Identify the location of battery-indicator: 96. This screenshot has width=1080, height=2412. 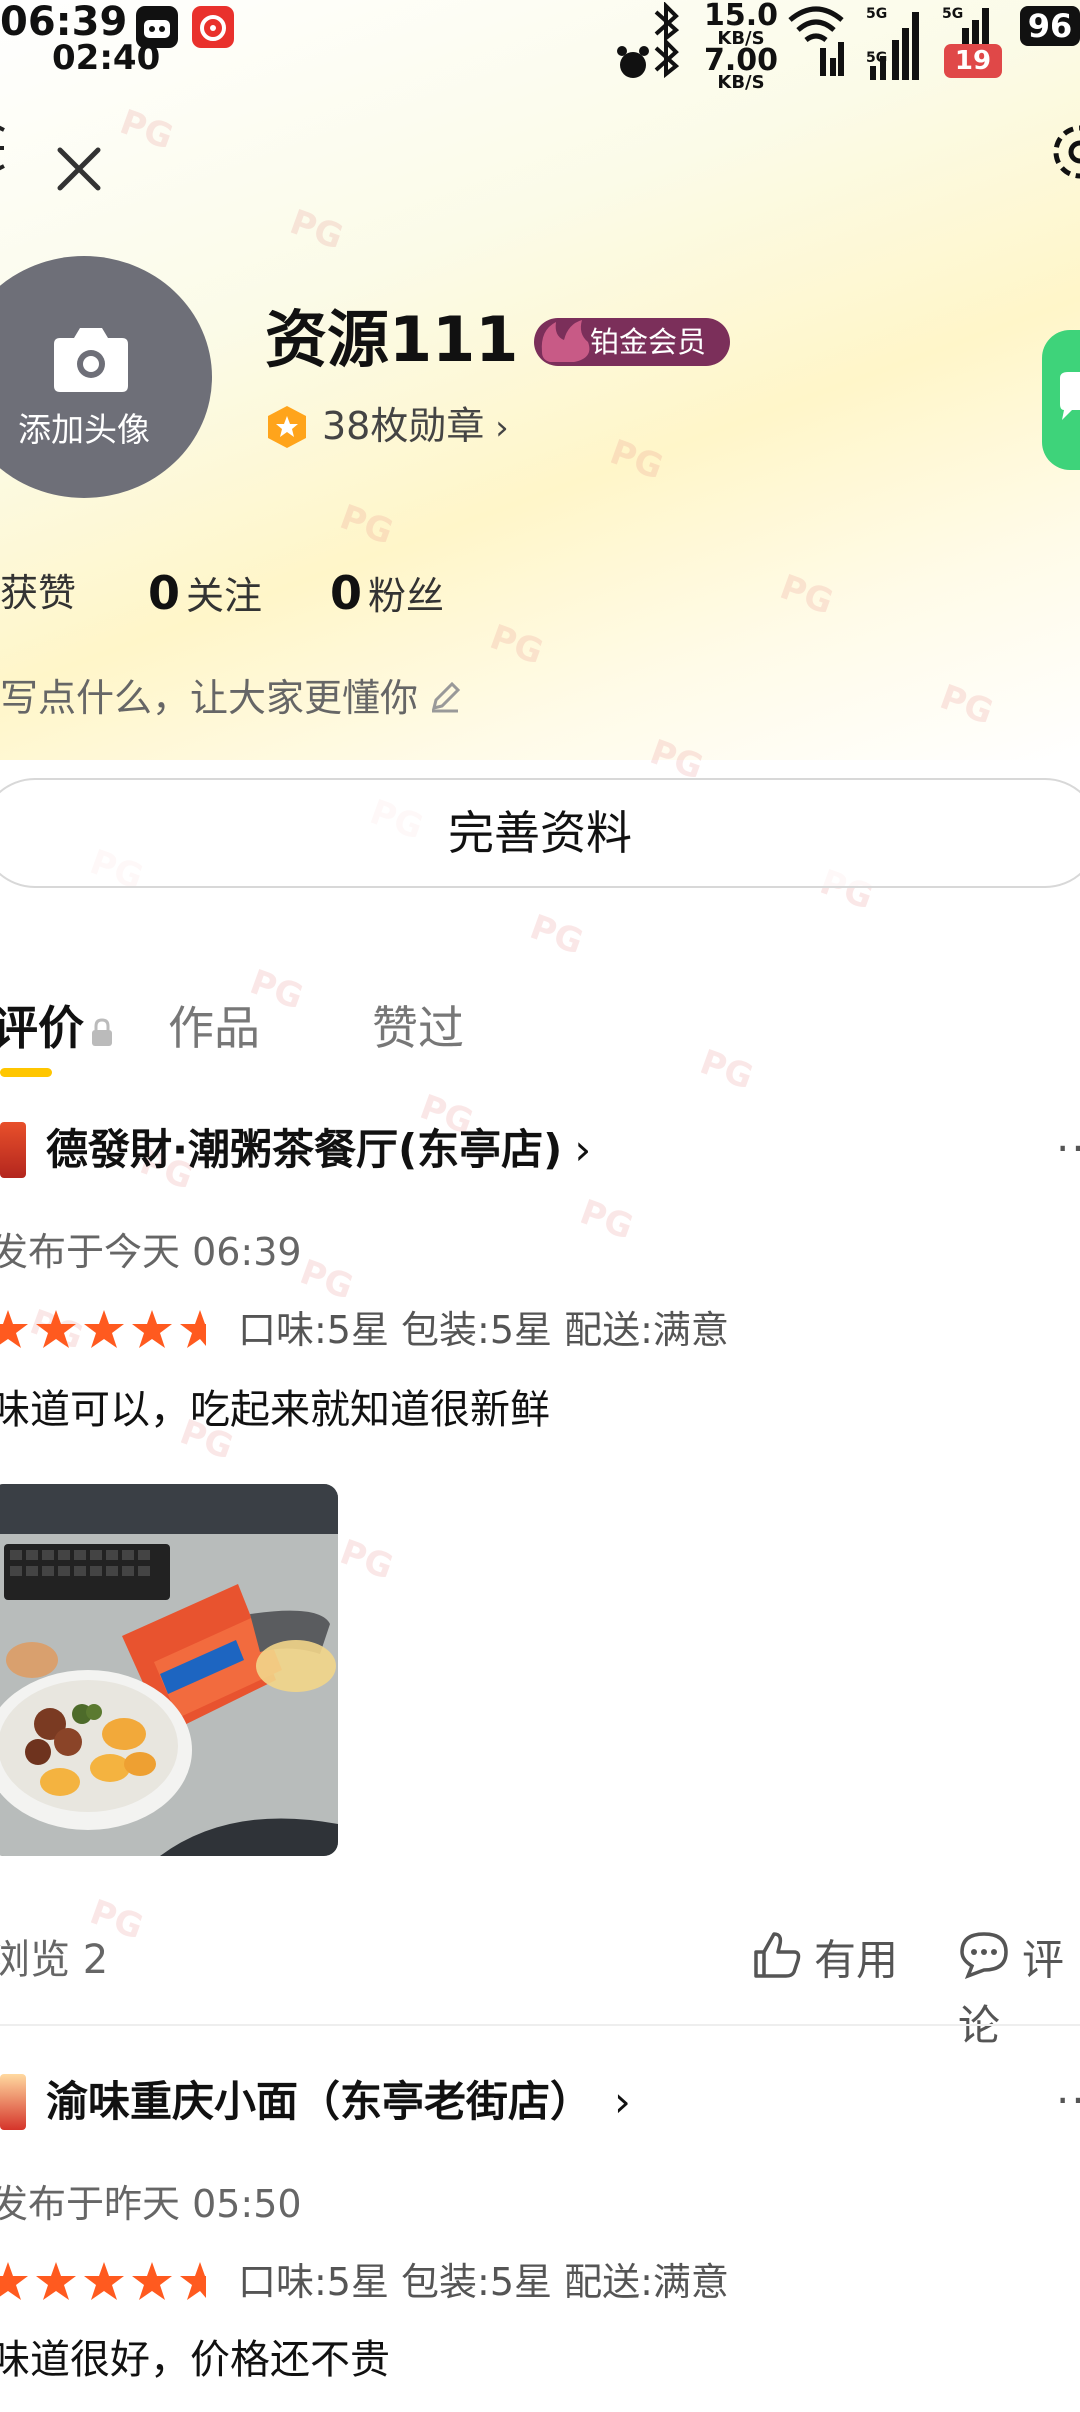
(1050, 26).